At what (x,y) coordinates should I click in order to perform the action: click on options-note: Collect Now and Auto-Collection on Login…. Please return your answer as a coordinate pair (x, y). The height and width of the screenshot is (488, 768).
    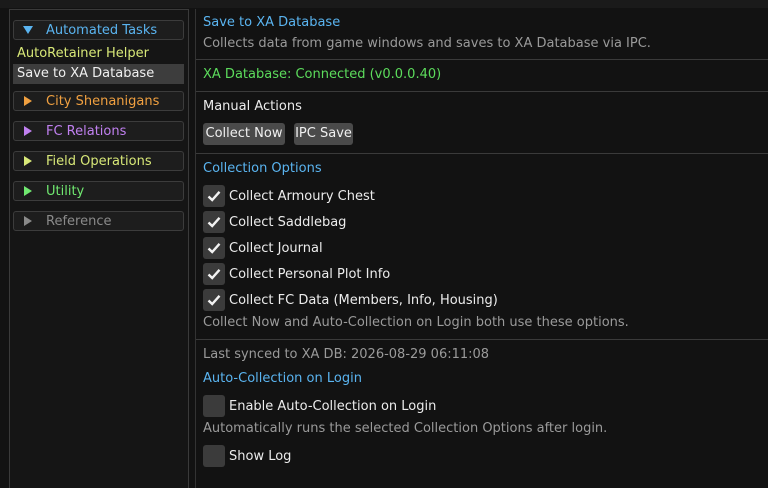
    Looking at the image, I should click on (416, 322).